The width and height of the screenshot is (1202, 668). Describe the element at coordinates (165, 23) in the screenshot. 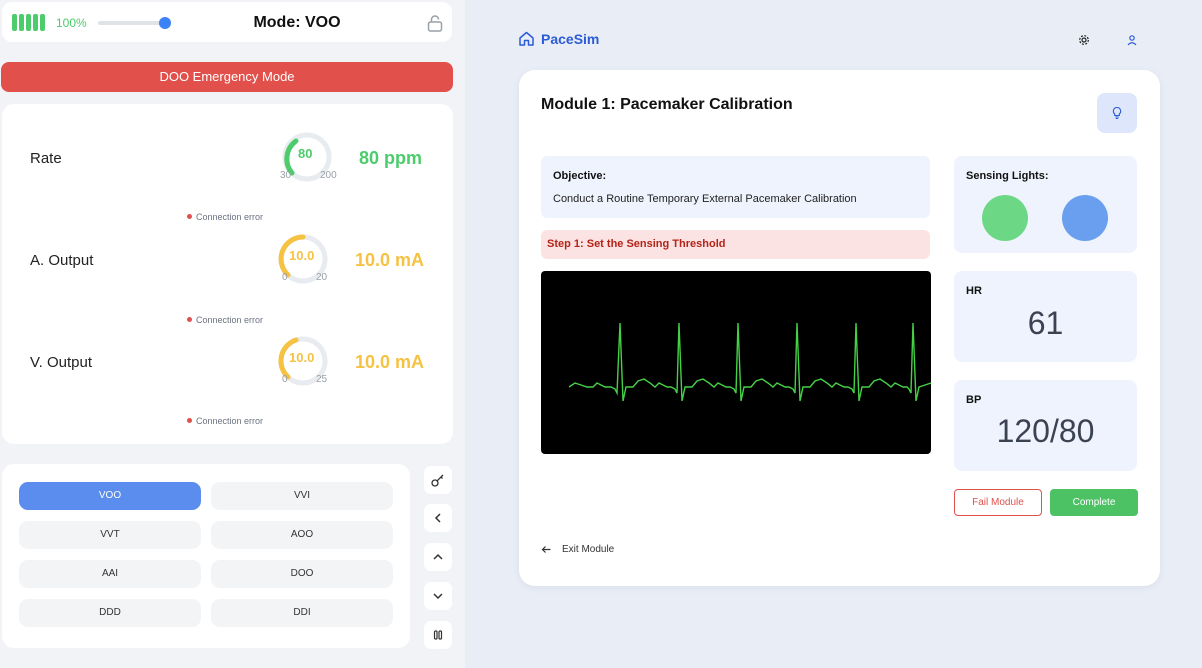

I see `slider-knob` at that location.